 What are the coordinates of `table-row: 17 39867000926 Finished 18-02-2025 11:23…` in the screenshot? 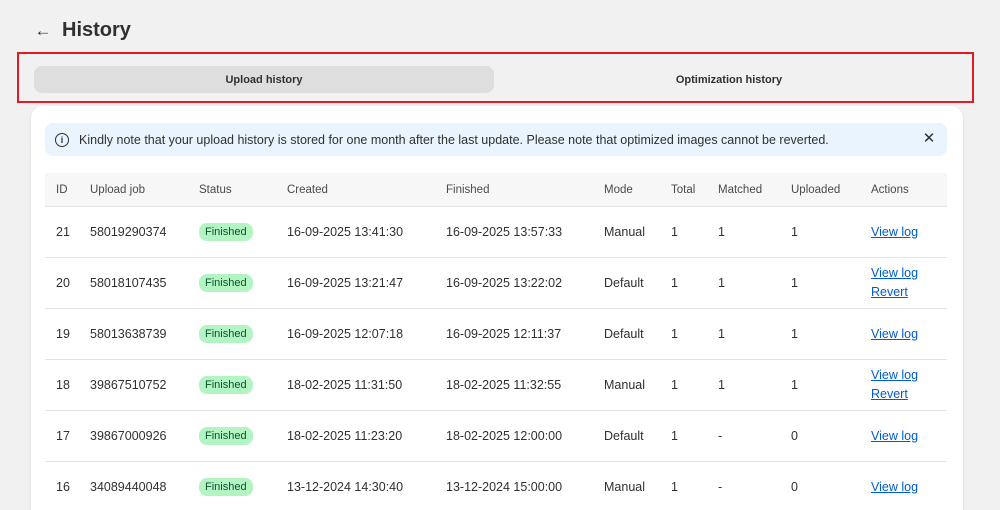 It's located at (496, 436).